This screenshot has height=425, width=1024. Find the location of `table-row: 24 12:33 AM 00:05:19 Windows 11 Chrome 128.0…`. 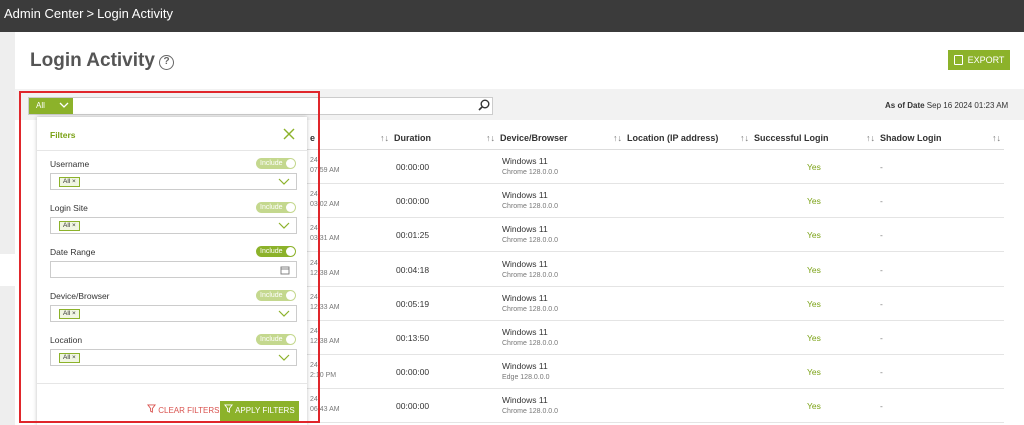

table-row: 24 12:33 AM 00:05:19 Windows 11 Chrome 128.0… is located at coordinates (652, 304).